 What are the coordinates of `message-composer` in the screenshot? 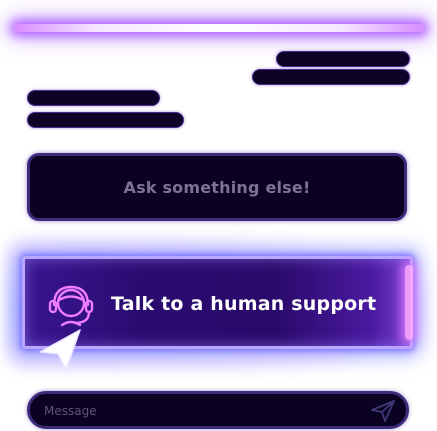 It's located at (218, 410).